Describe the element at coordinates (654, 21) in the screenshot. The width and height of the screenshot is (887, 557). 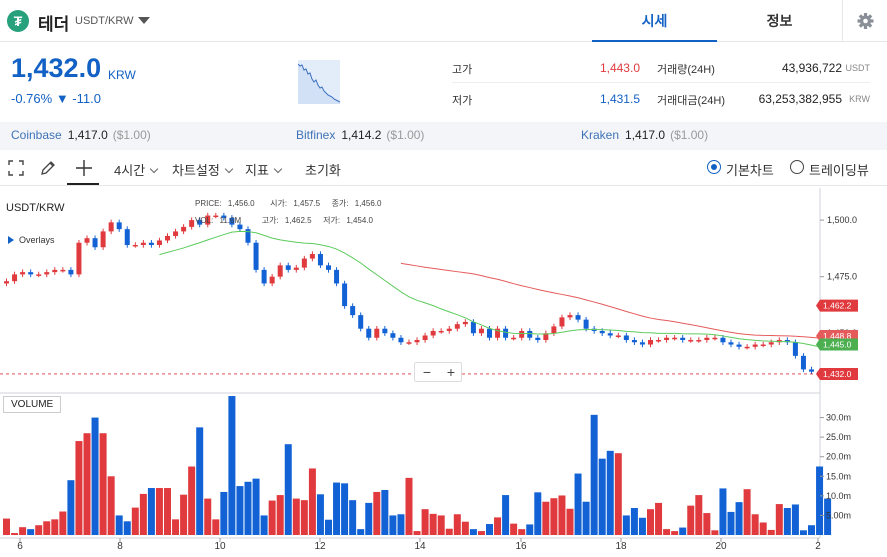
I see `tab-market: 시세` at that location.